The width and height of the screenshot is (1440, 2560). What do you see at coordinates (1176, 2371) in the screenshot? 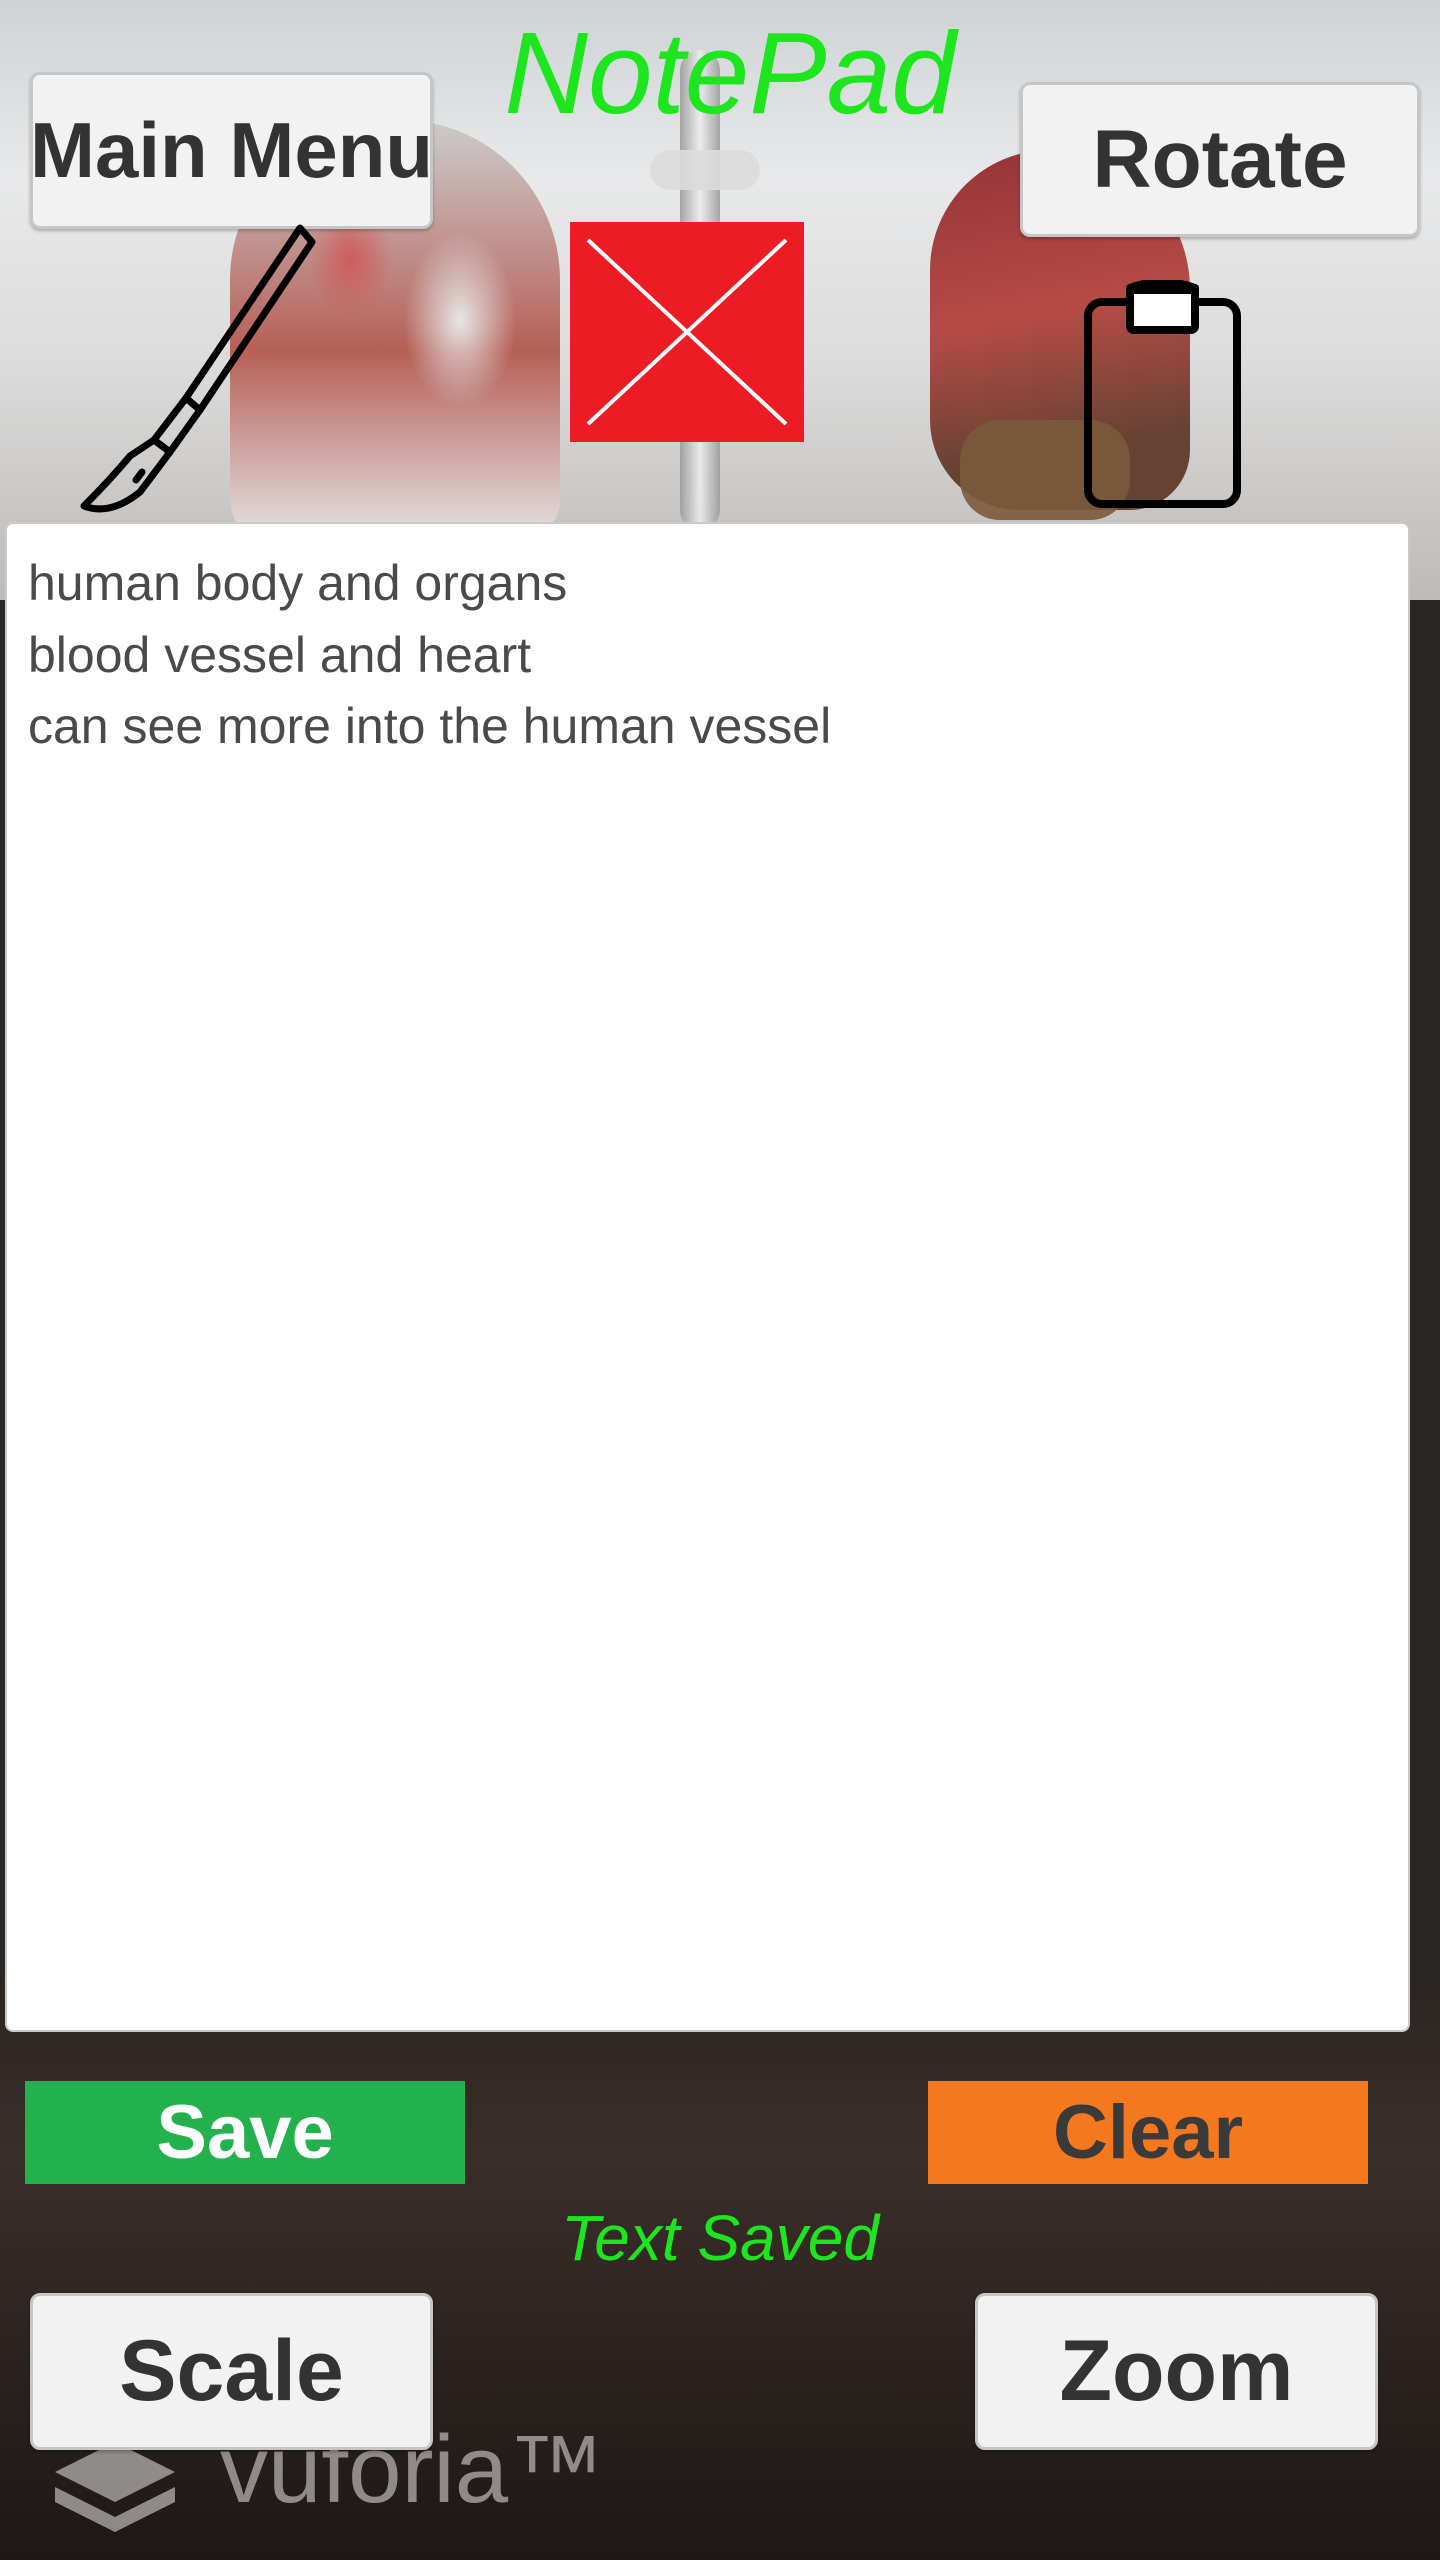
I see `zoom-button: Zoom` at bounding box center [1176, 2371].